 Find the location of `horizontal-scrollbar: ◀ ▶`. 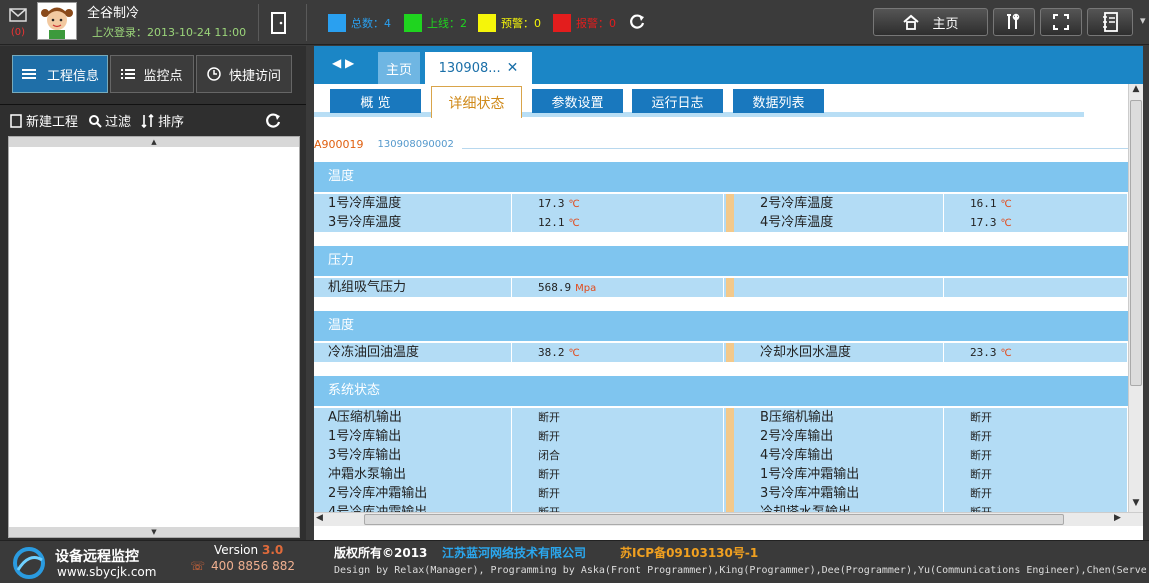

horizontal-scrollbar: ◀ ▶ is located at coordinates (728, 519).